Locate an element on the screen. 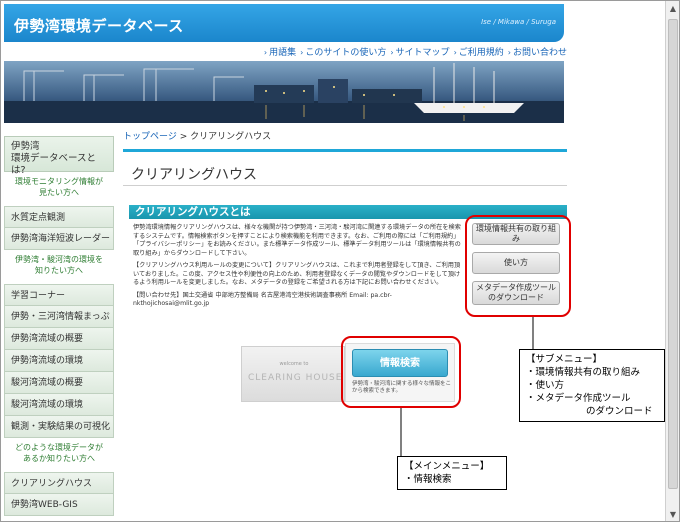 The height and width of the screenshot is (522, 680). submenu-callout-item: のダウンロード is located at coordinates (619, 411).